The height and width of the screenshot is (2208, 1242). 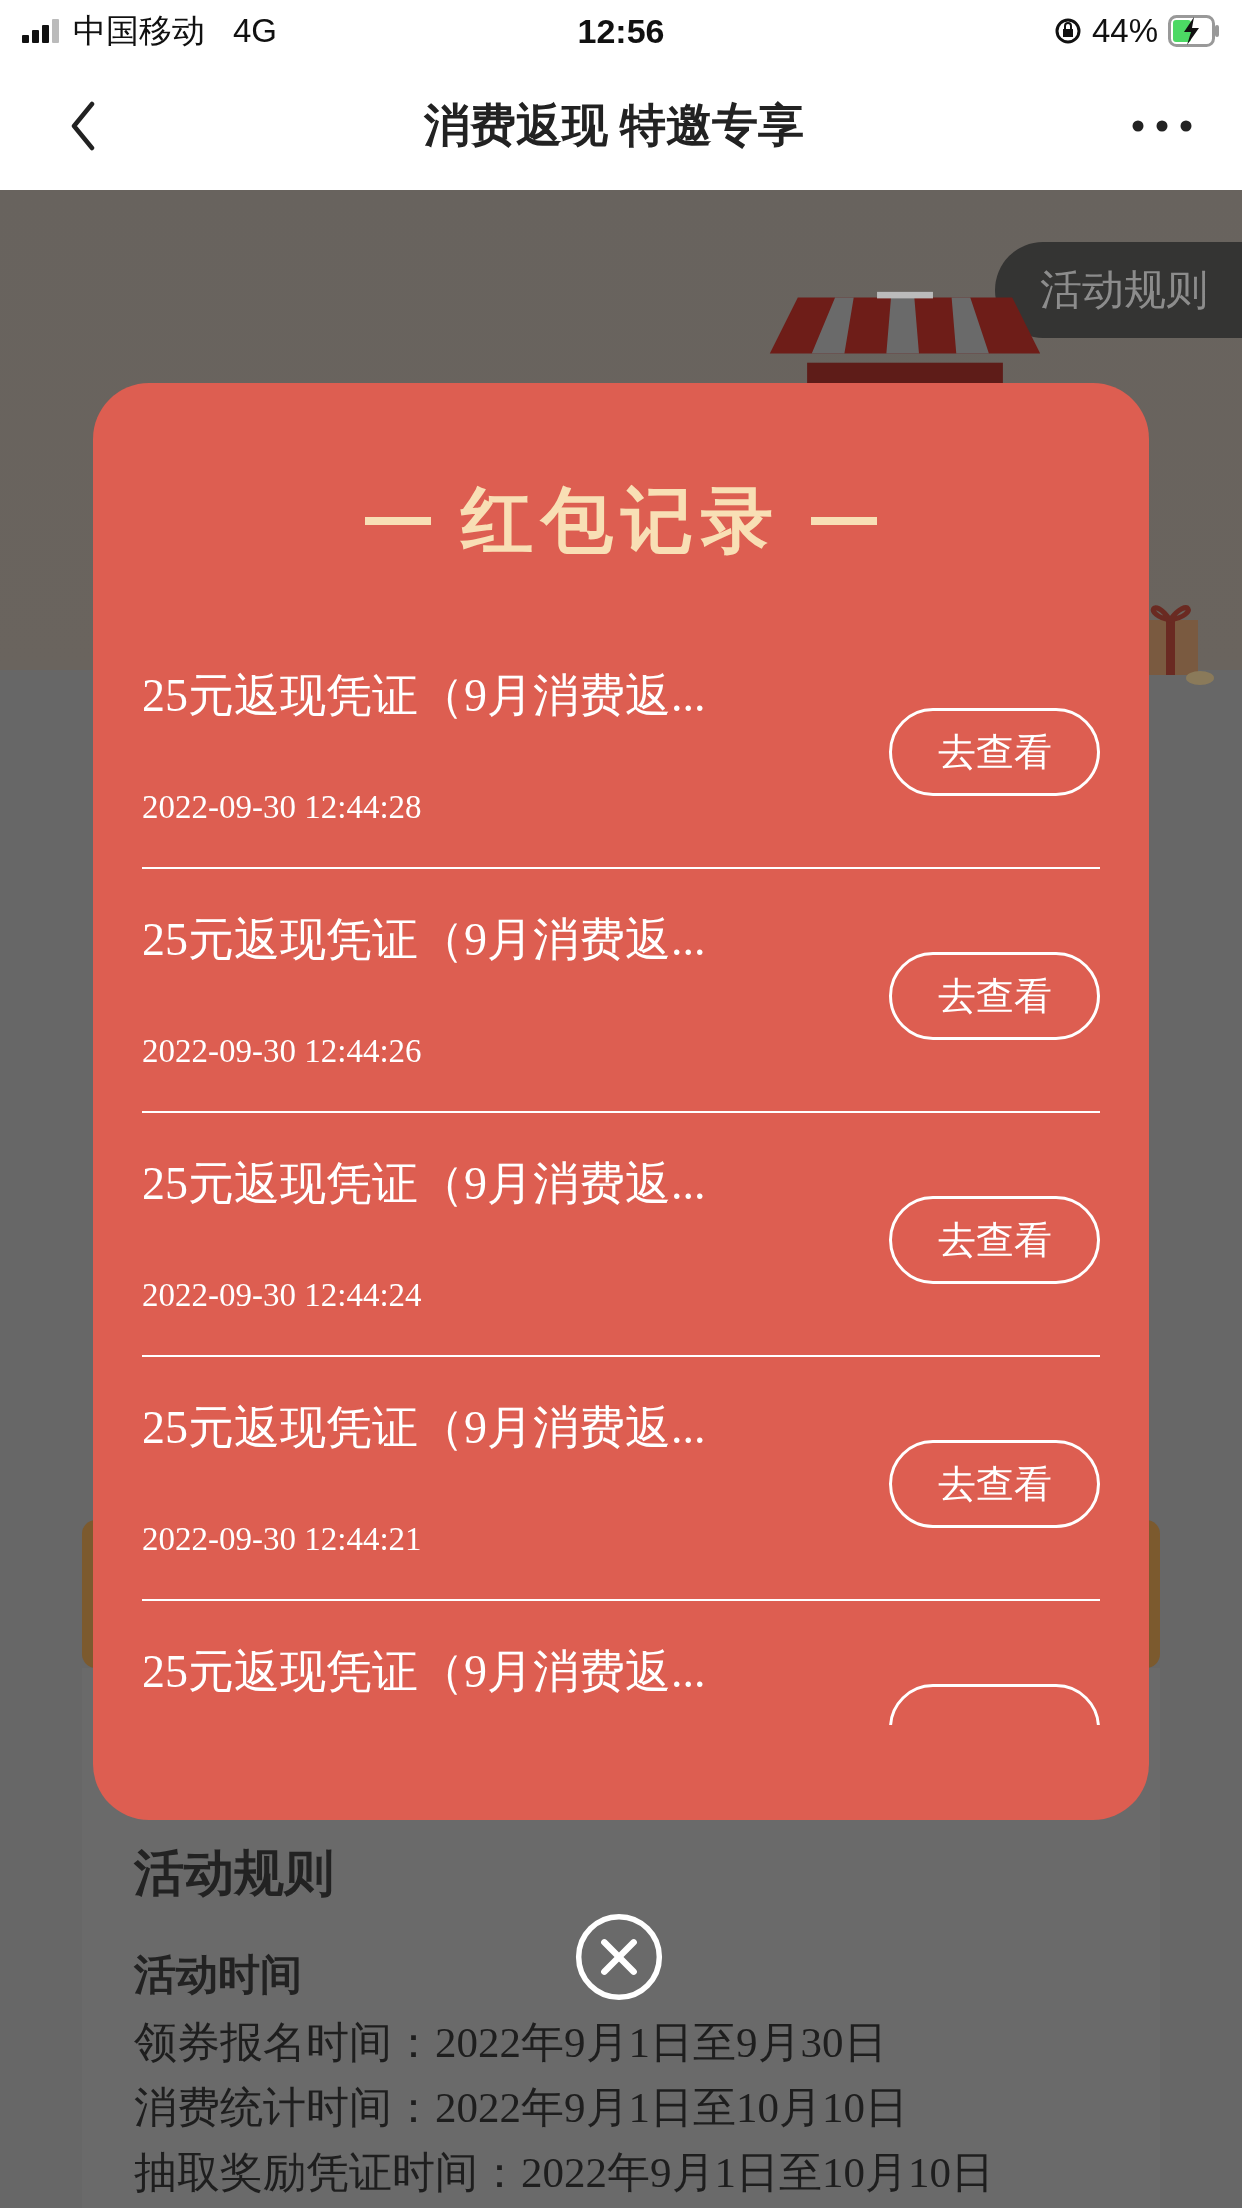 I want to click on more-icon, so click(x=1162, y=126).